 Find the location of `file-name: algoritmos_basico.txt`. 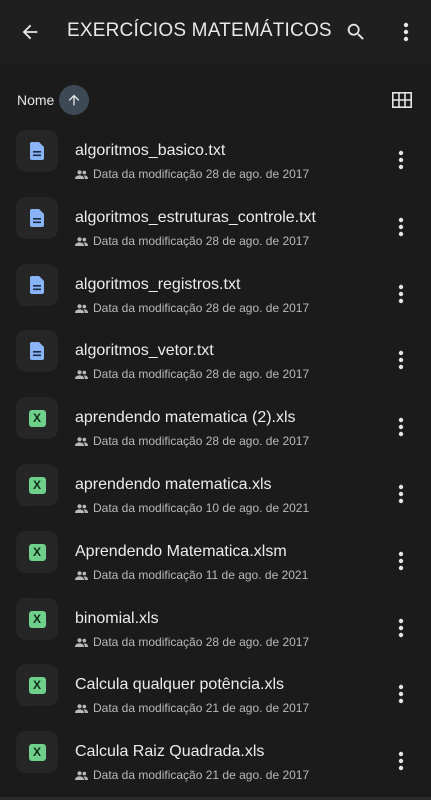

file-name: algoritmos_basico.txt is located at coordinates (150, 150).